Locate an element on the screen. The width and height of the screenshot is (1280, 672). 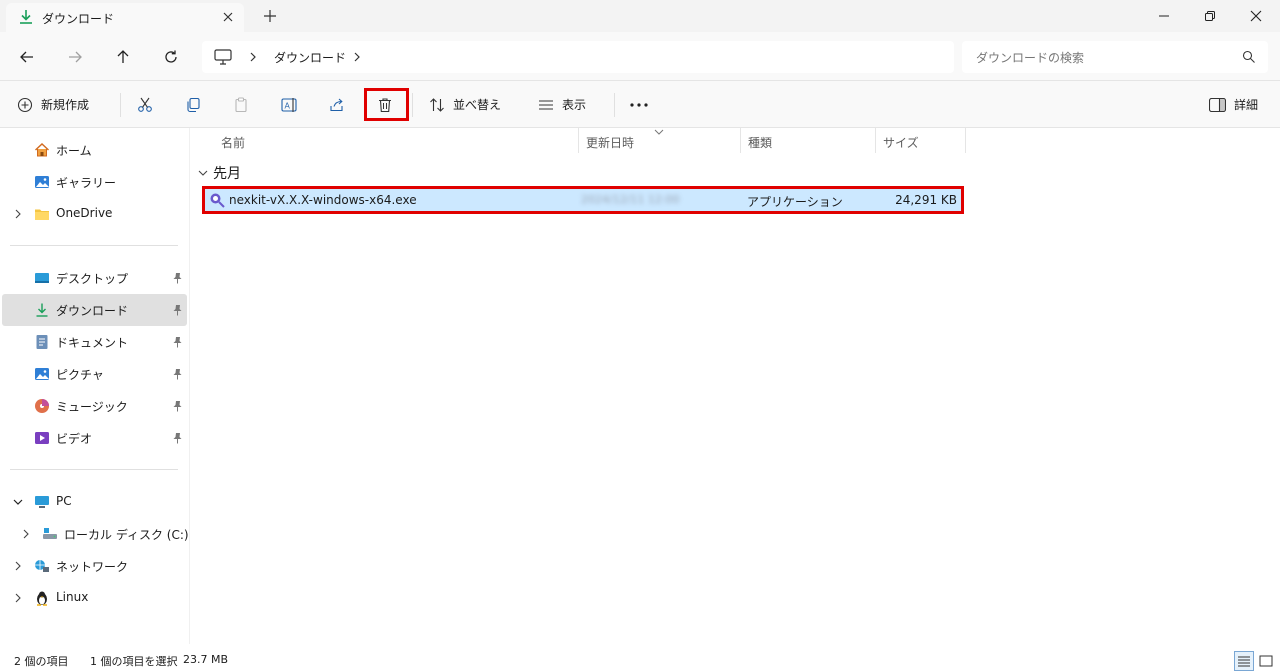
tiles-view-button is located at coordinates (1266, 661).